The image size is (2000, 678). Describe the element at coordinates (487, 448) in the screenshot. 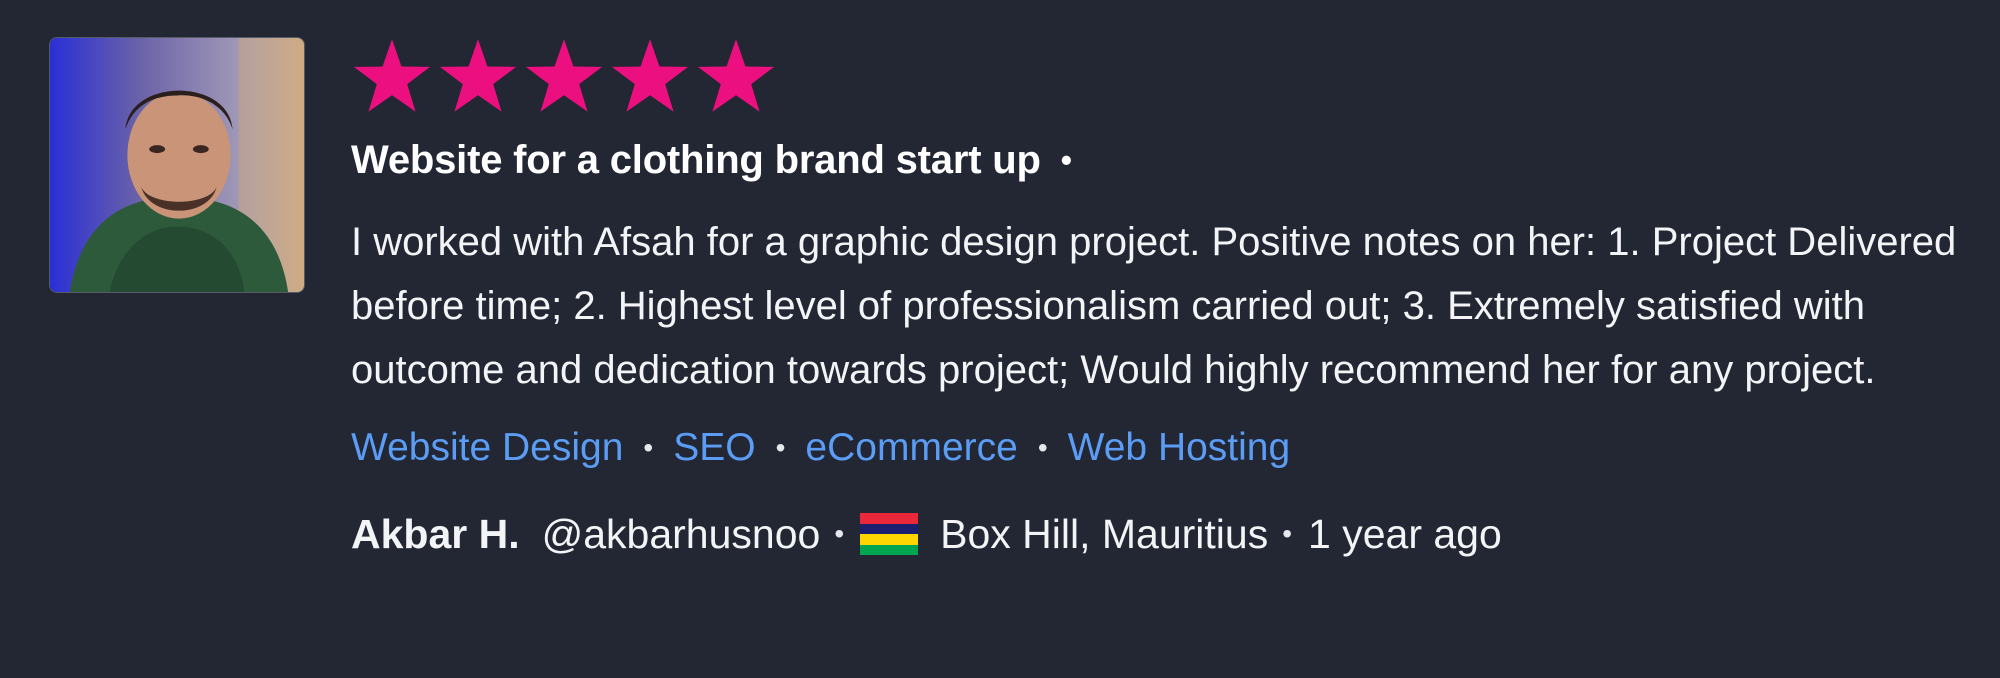

I see `tag-website-design: Website Design` at that location.